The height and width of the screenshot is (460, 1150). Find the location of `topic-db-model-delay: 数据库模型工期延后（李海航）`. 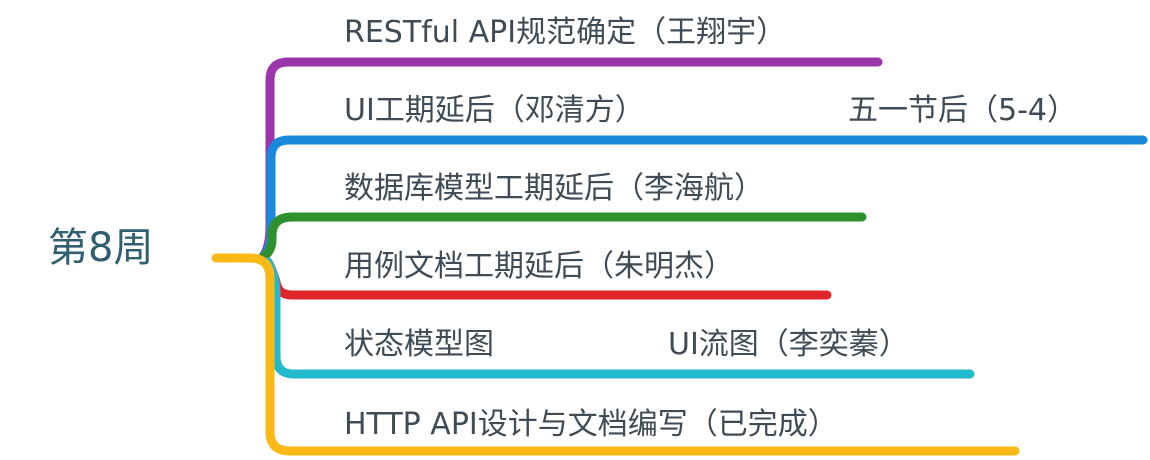

topic-db-model-delay: 数据库模型工期延后（李海航） is located at coordinates (554, 188).